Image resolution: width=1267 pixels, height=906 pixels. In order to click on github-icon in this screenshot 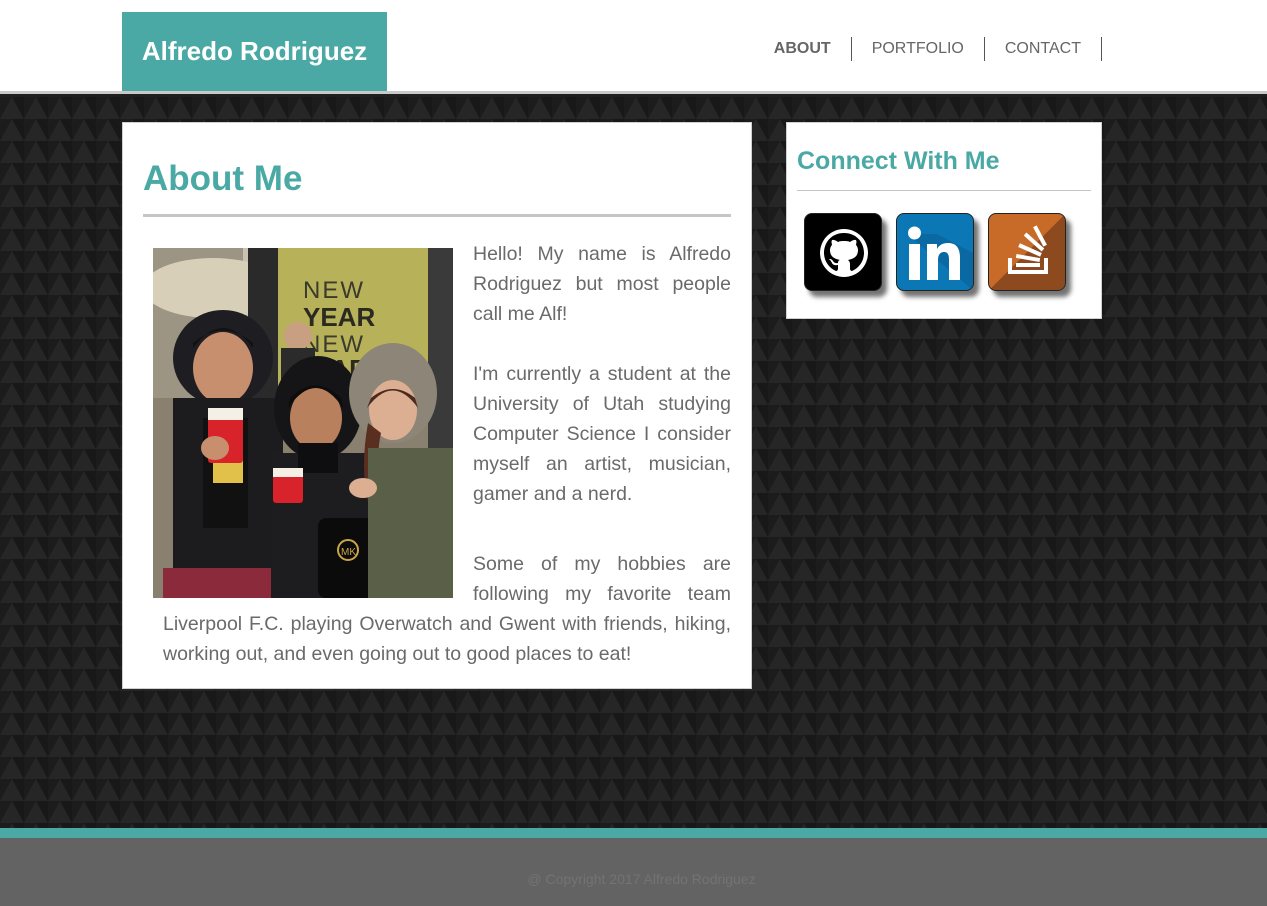, I will do `click(844, 253)`.